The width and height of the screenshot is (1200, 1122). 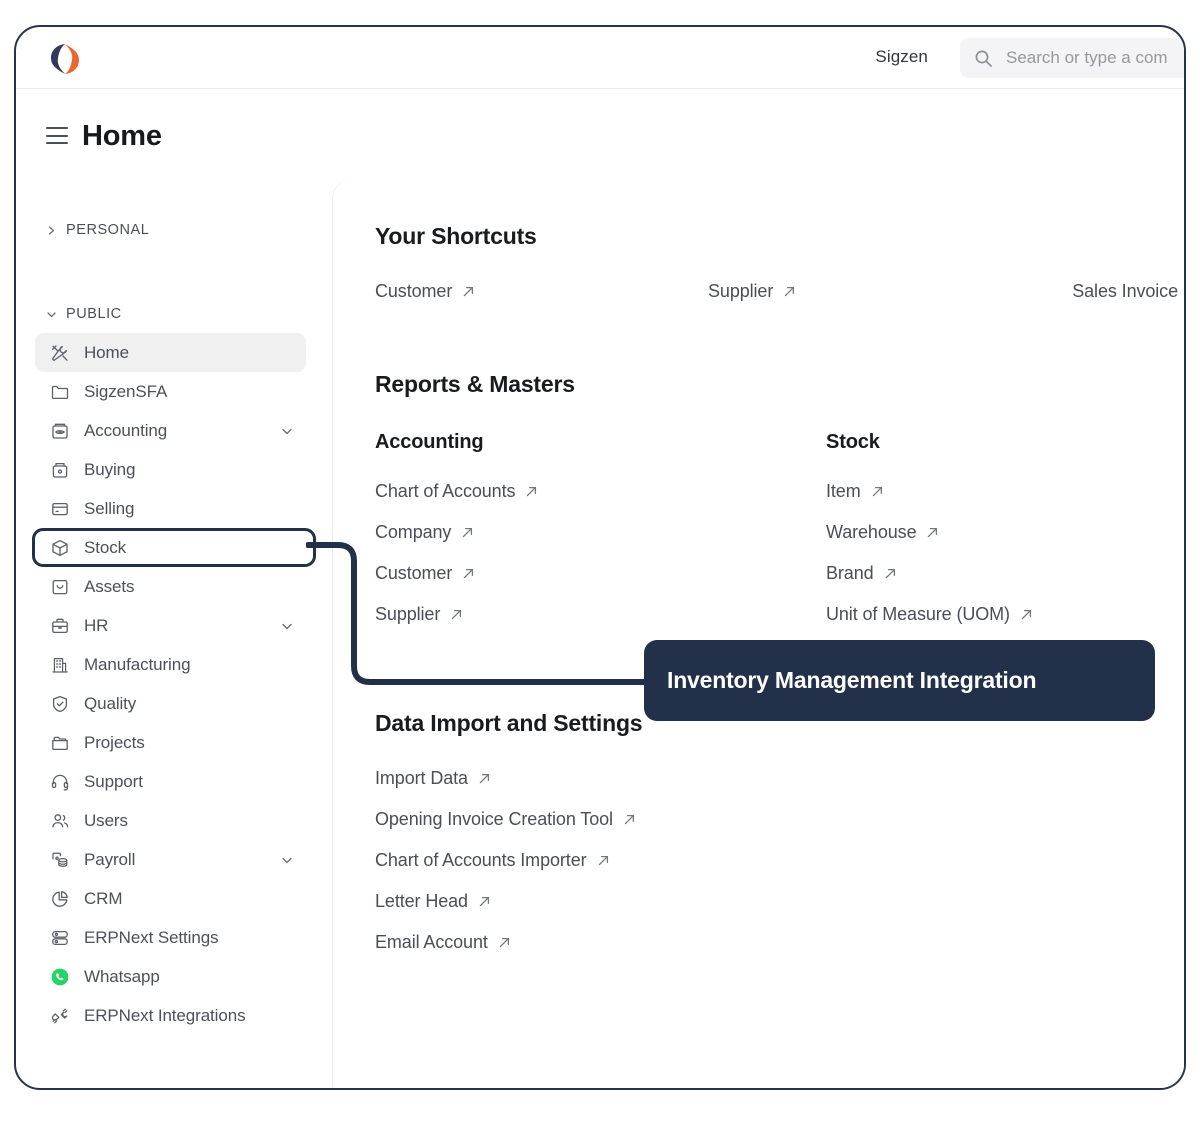 What do you see at coordinates (1005, 573) in the screenshot?
I see `report-link-brand: Brand` at bounding box center [1005, 573].